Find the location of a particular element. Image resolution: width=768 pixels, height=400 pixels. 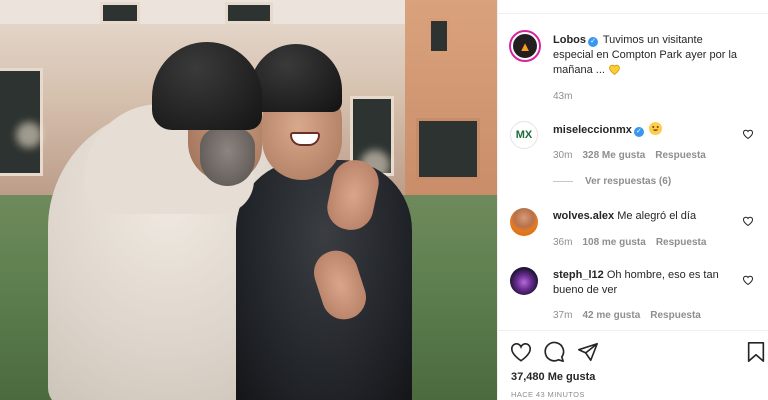

comment-username: wolves.alex is located at coordinates (583, 216).